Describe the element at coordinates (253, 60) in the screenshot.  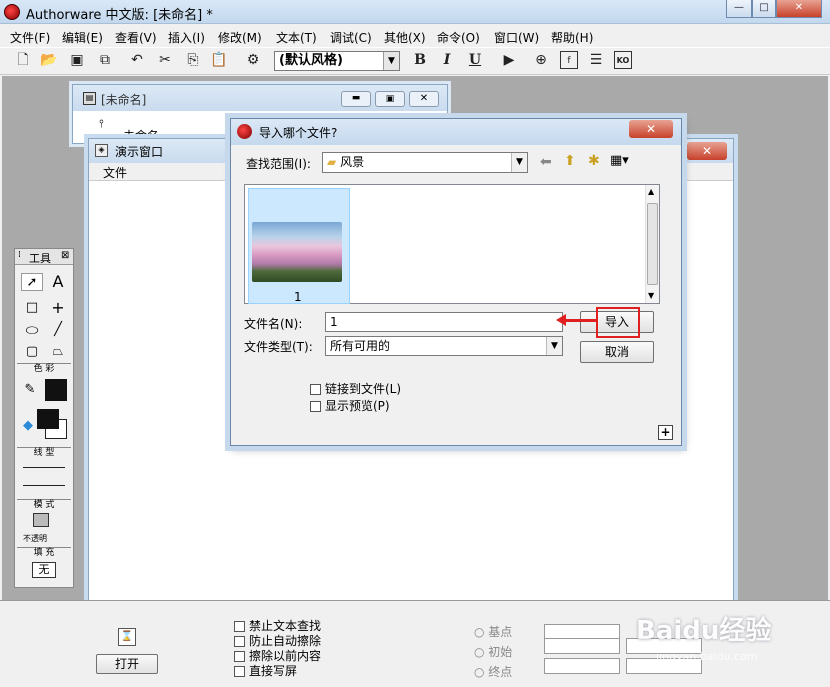
I see `find-icon: ⚙` at that location.